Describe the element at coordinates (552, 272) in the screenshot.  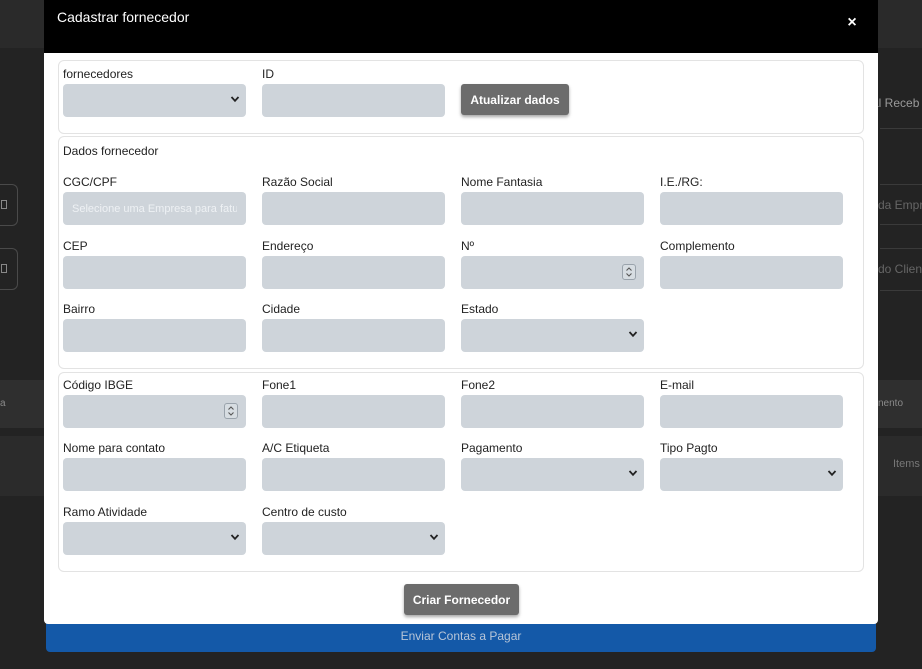
I see `numero-input` at that location.